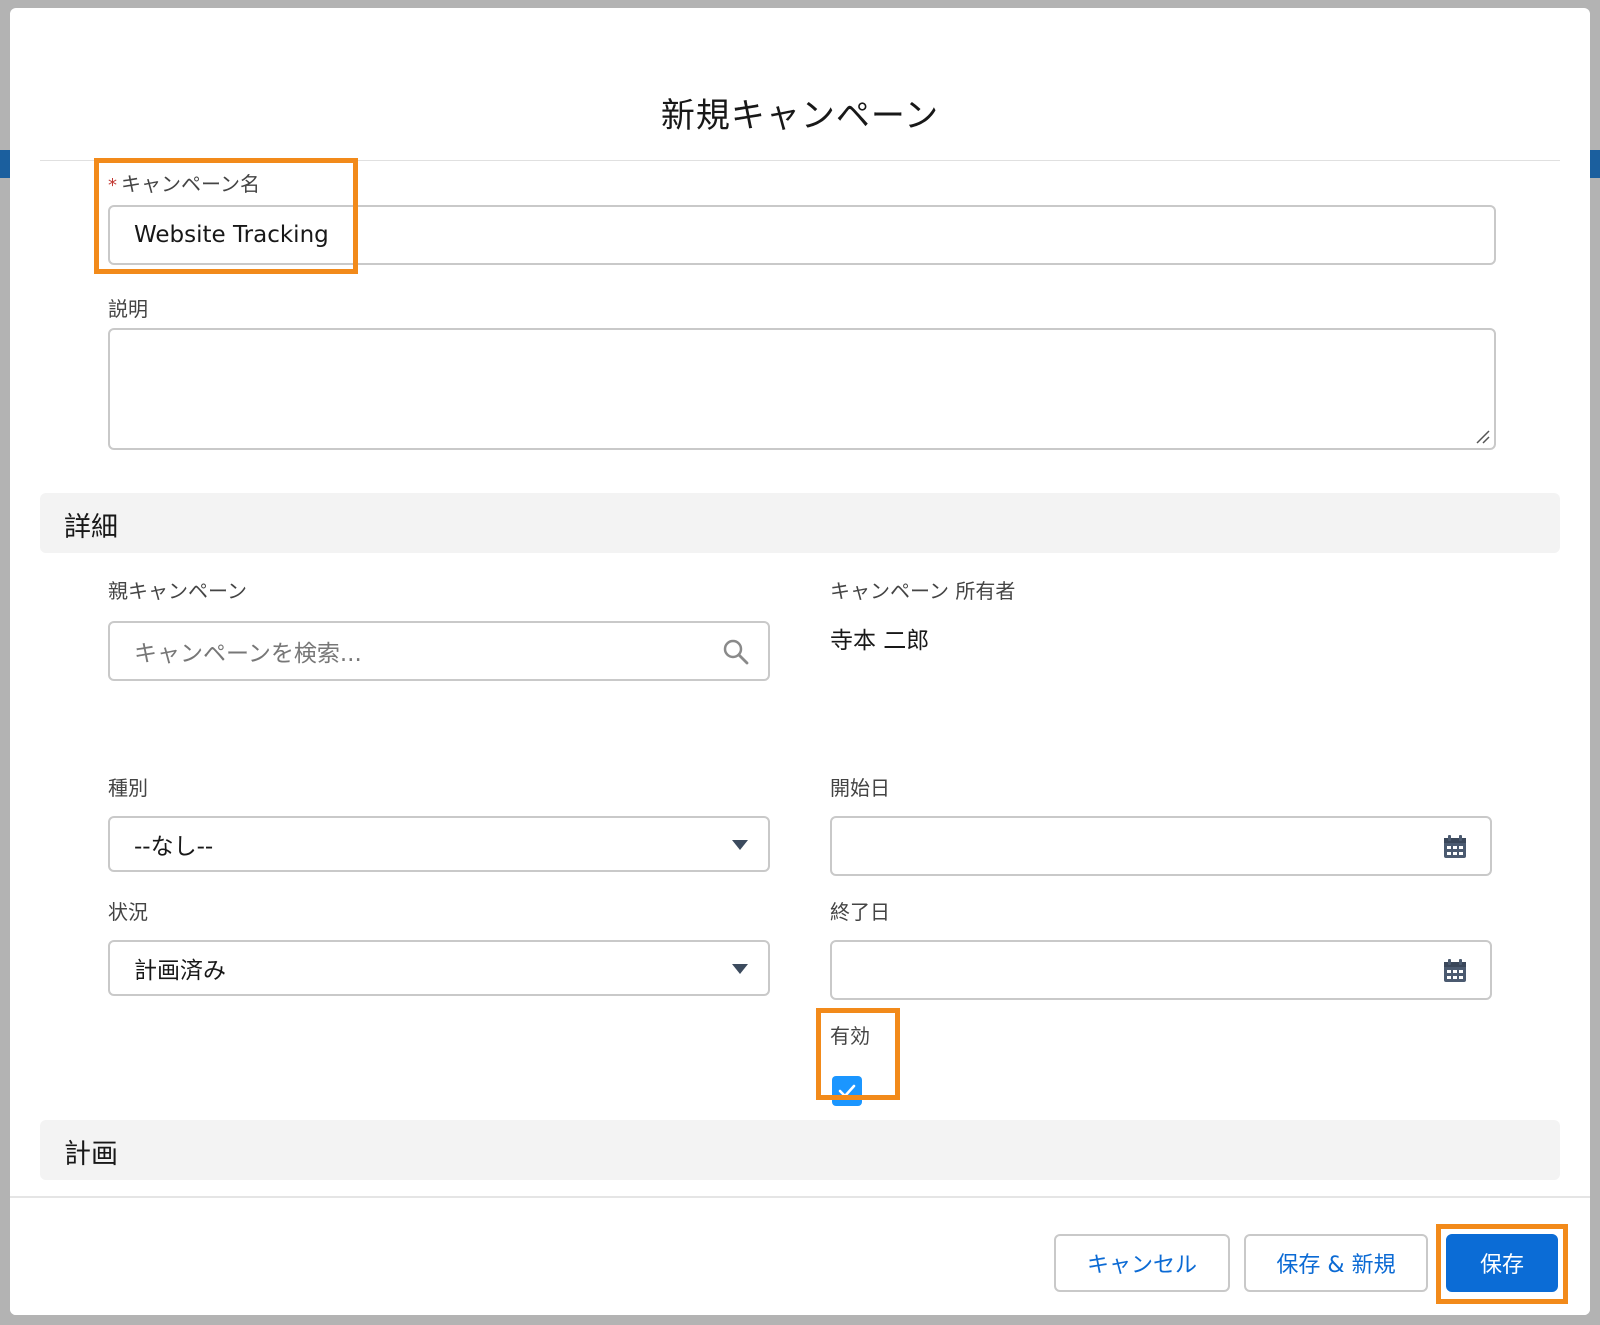 Image resolution: width=1600 pixels, height=1325 pixels. Describe the element at coordinates (5, 164) in the screenshot. I see `backdrop-strip-left` at that location.